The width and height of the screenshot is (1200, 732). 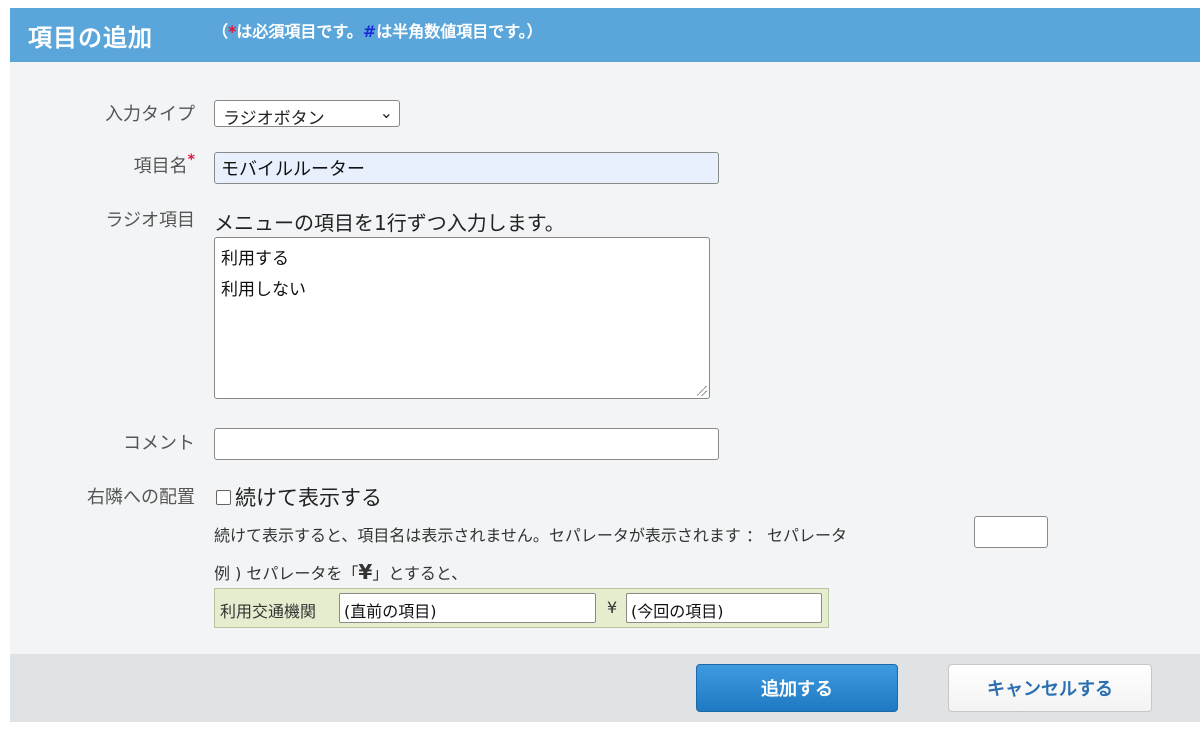 What do you see at coordinates (255, 259) in the screenshot?
I see `radio-item-line: 利用する` at bounding box center [255, 259].